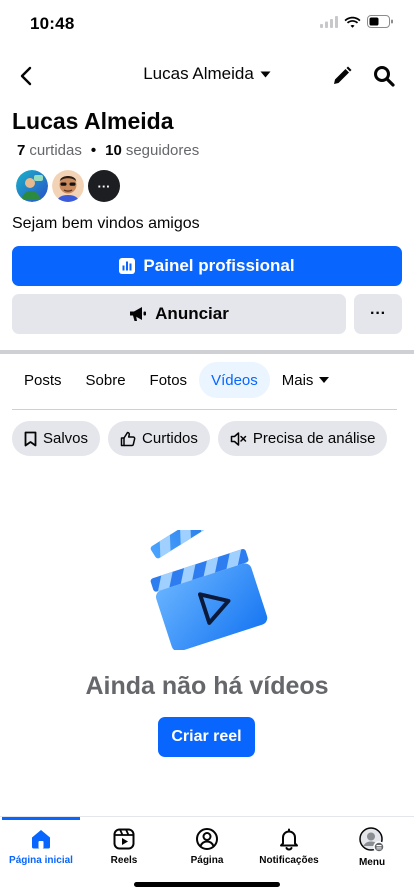  Describe the element at coordinates (289, 839) in the screenshot. I see `bell-icon` at that location.